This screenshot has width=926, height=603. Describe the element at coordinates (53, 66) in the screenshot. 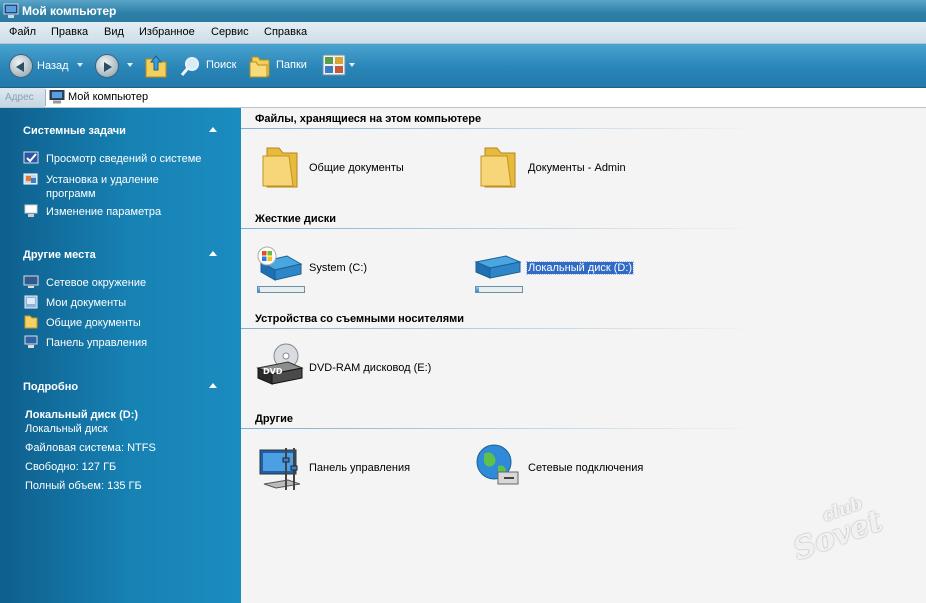

I see `back-button-label: Назад` at that location.